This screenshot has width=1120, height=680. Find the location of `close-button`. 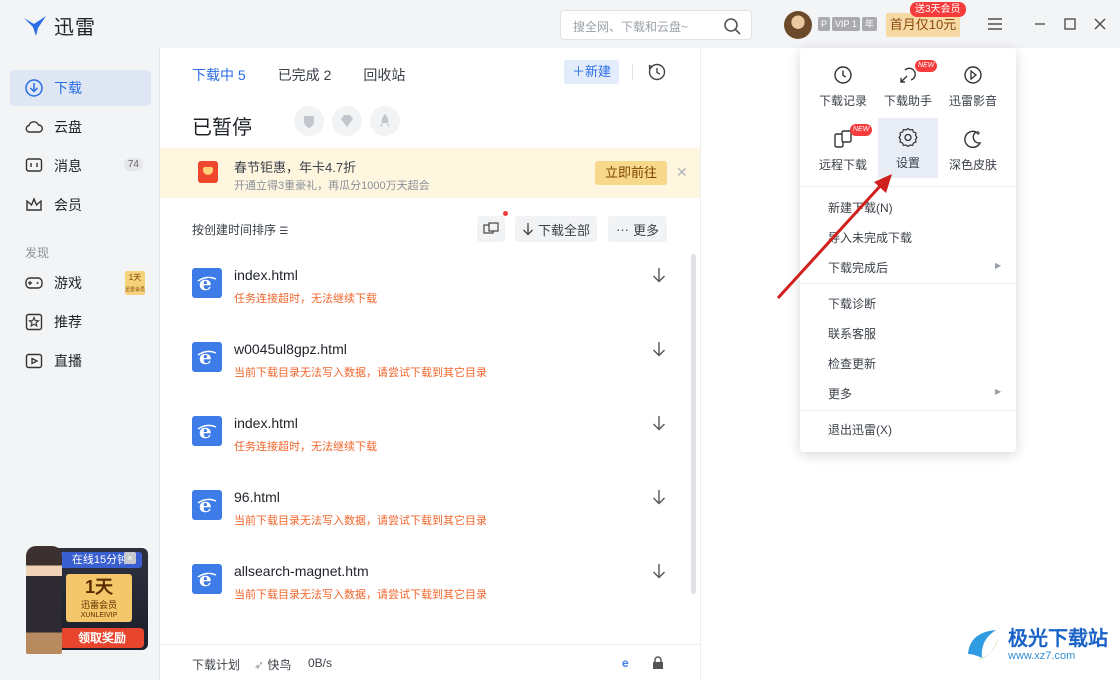

close-button is located at coordinates (1100, 24).